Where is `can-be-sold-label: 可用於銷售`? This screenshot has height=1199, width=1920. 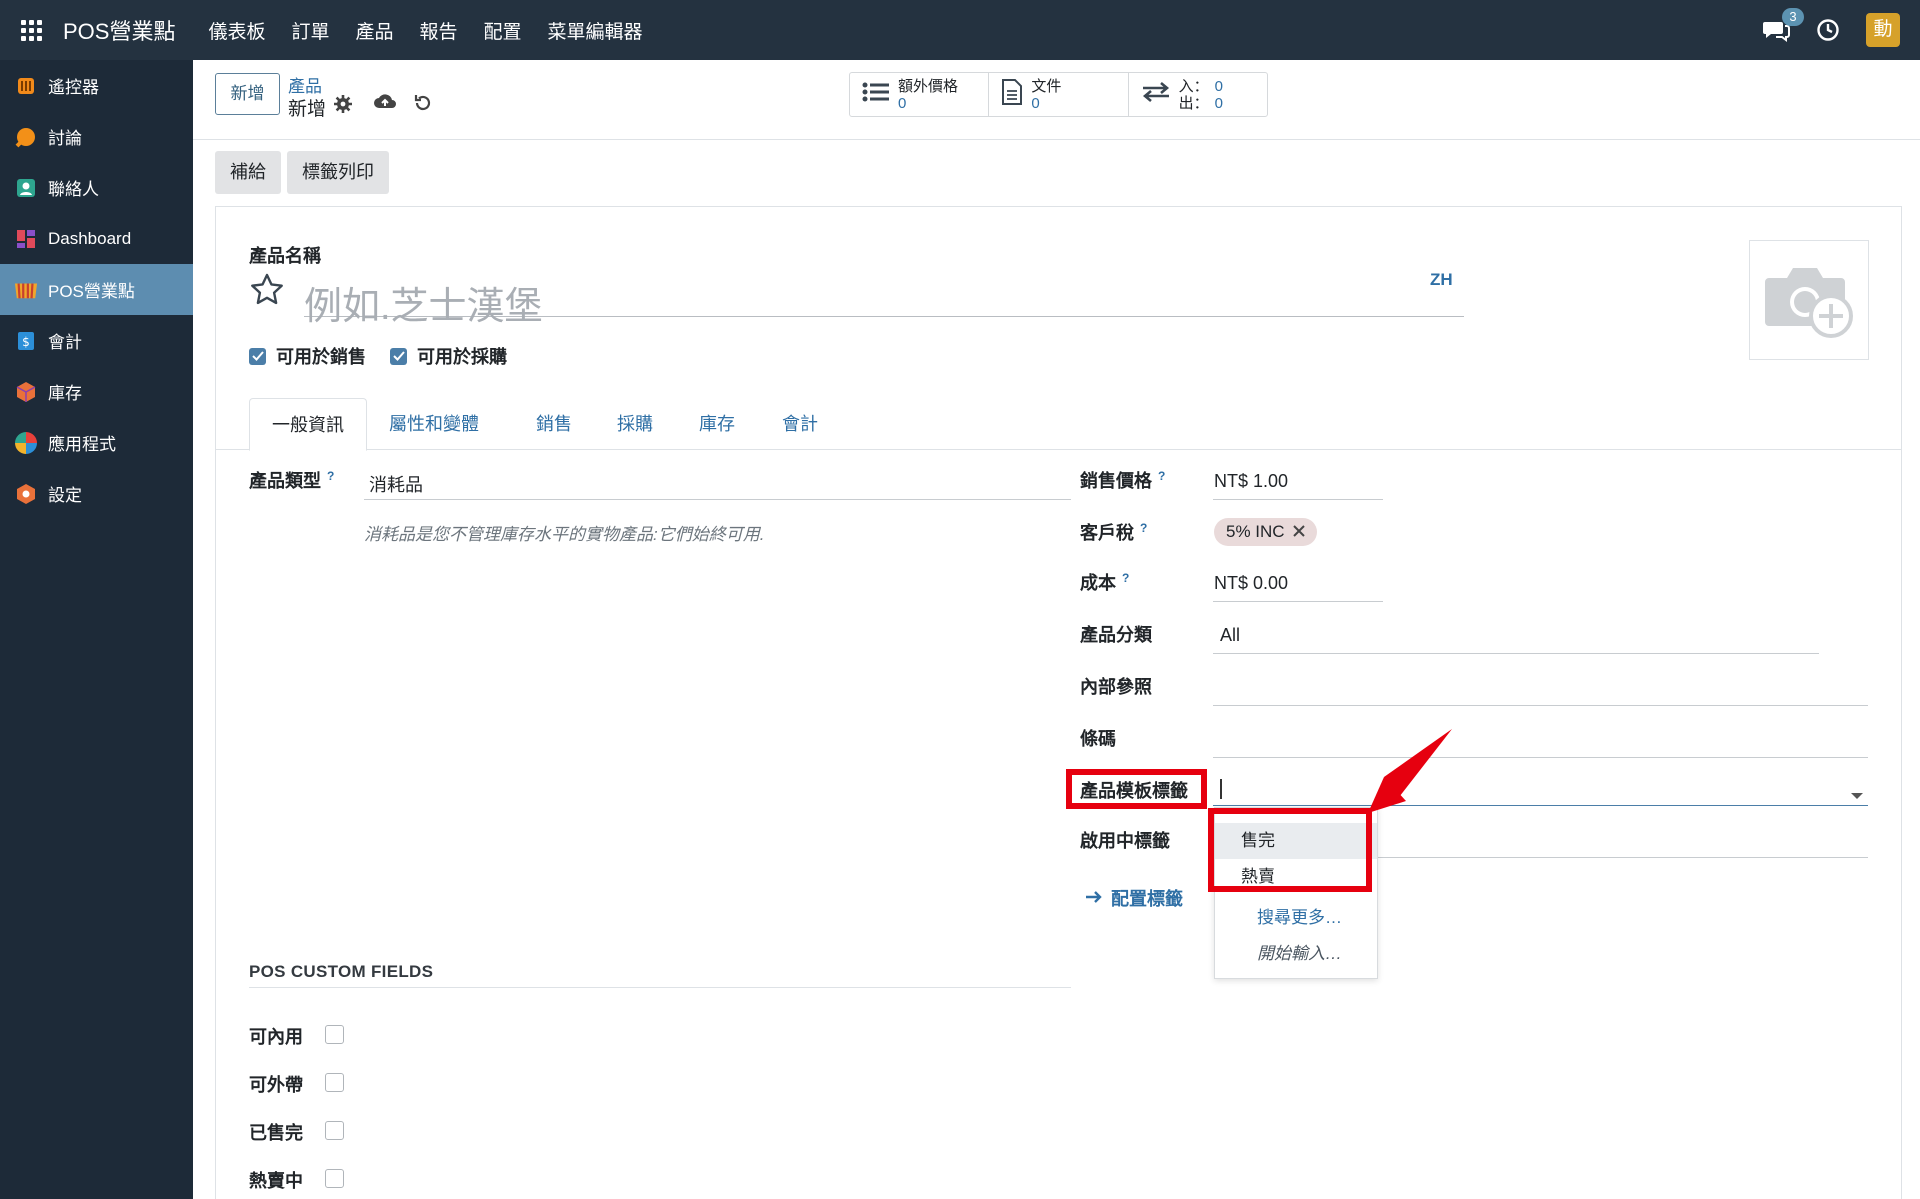 can-be-sold-label: 可用於銷售 is located at coordinates (321, 357).